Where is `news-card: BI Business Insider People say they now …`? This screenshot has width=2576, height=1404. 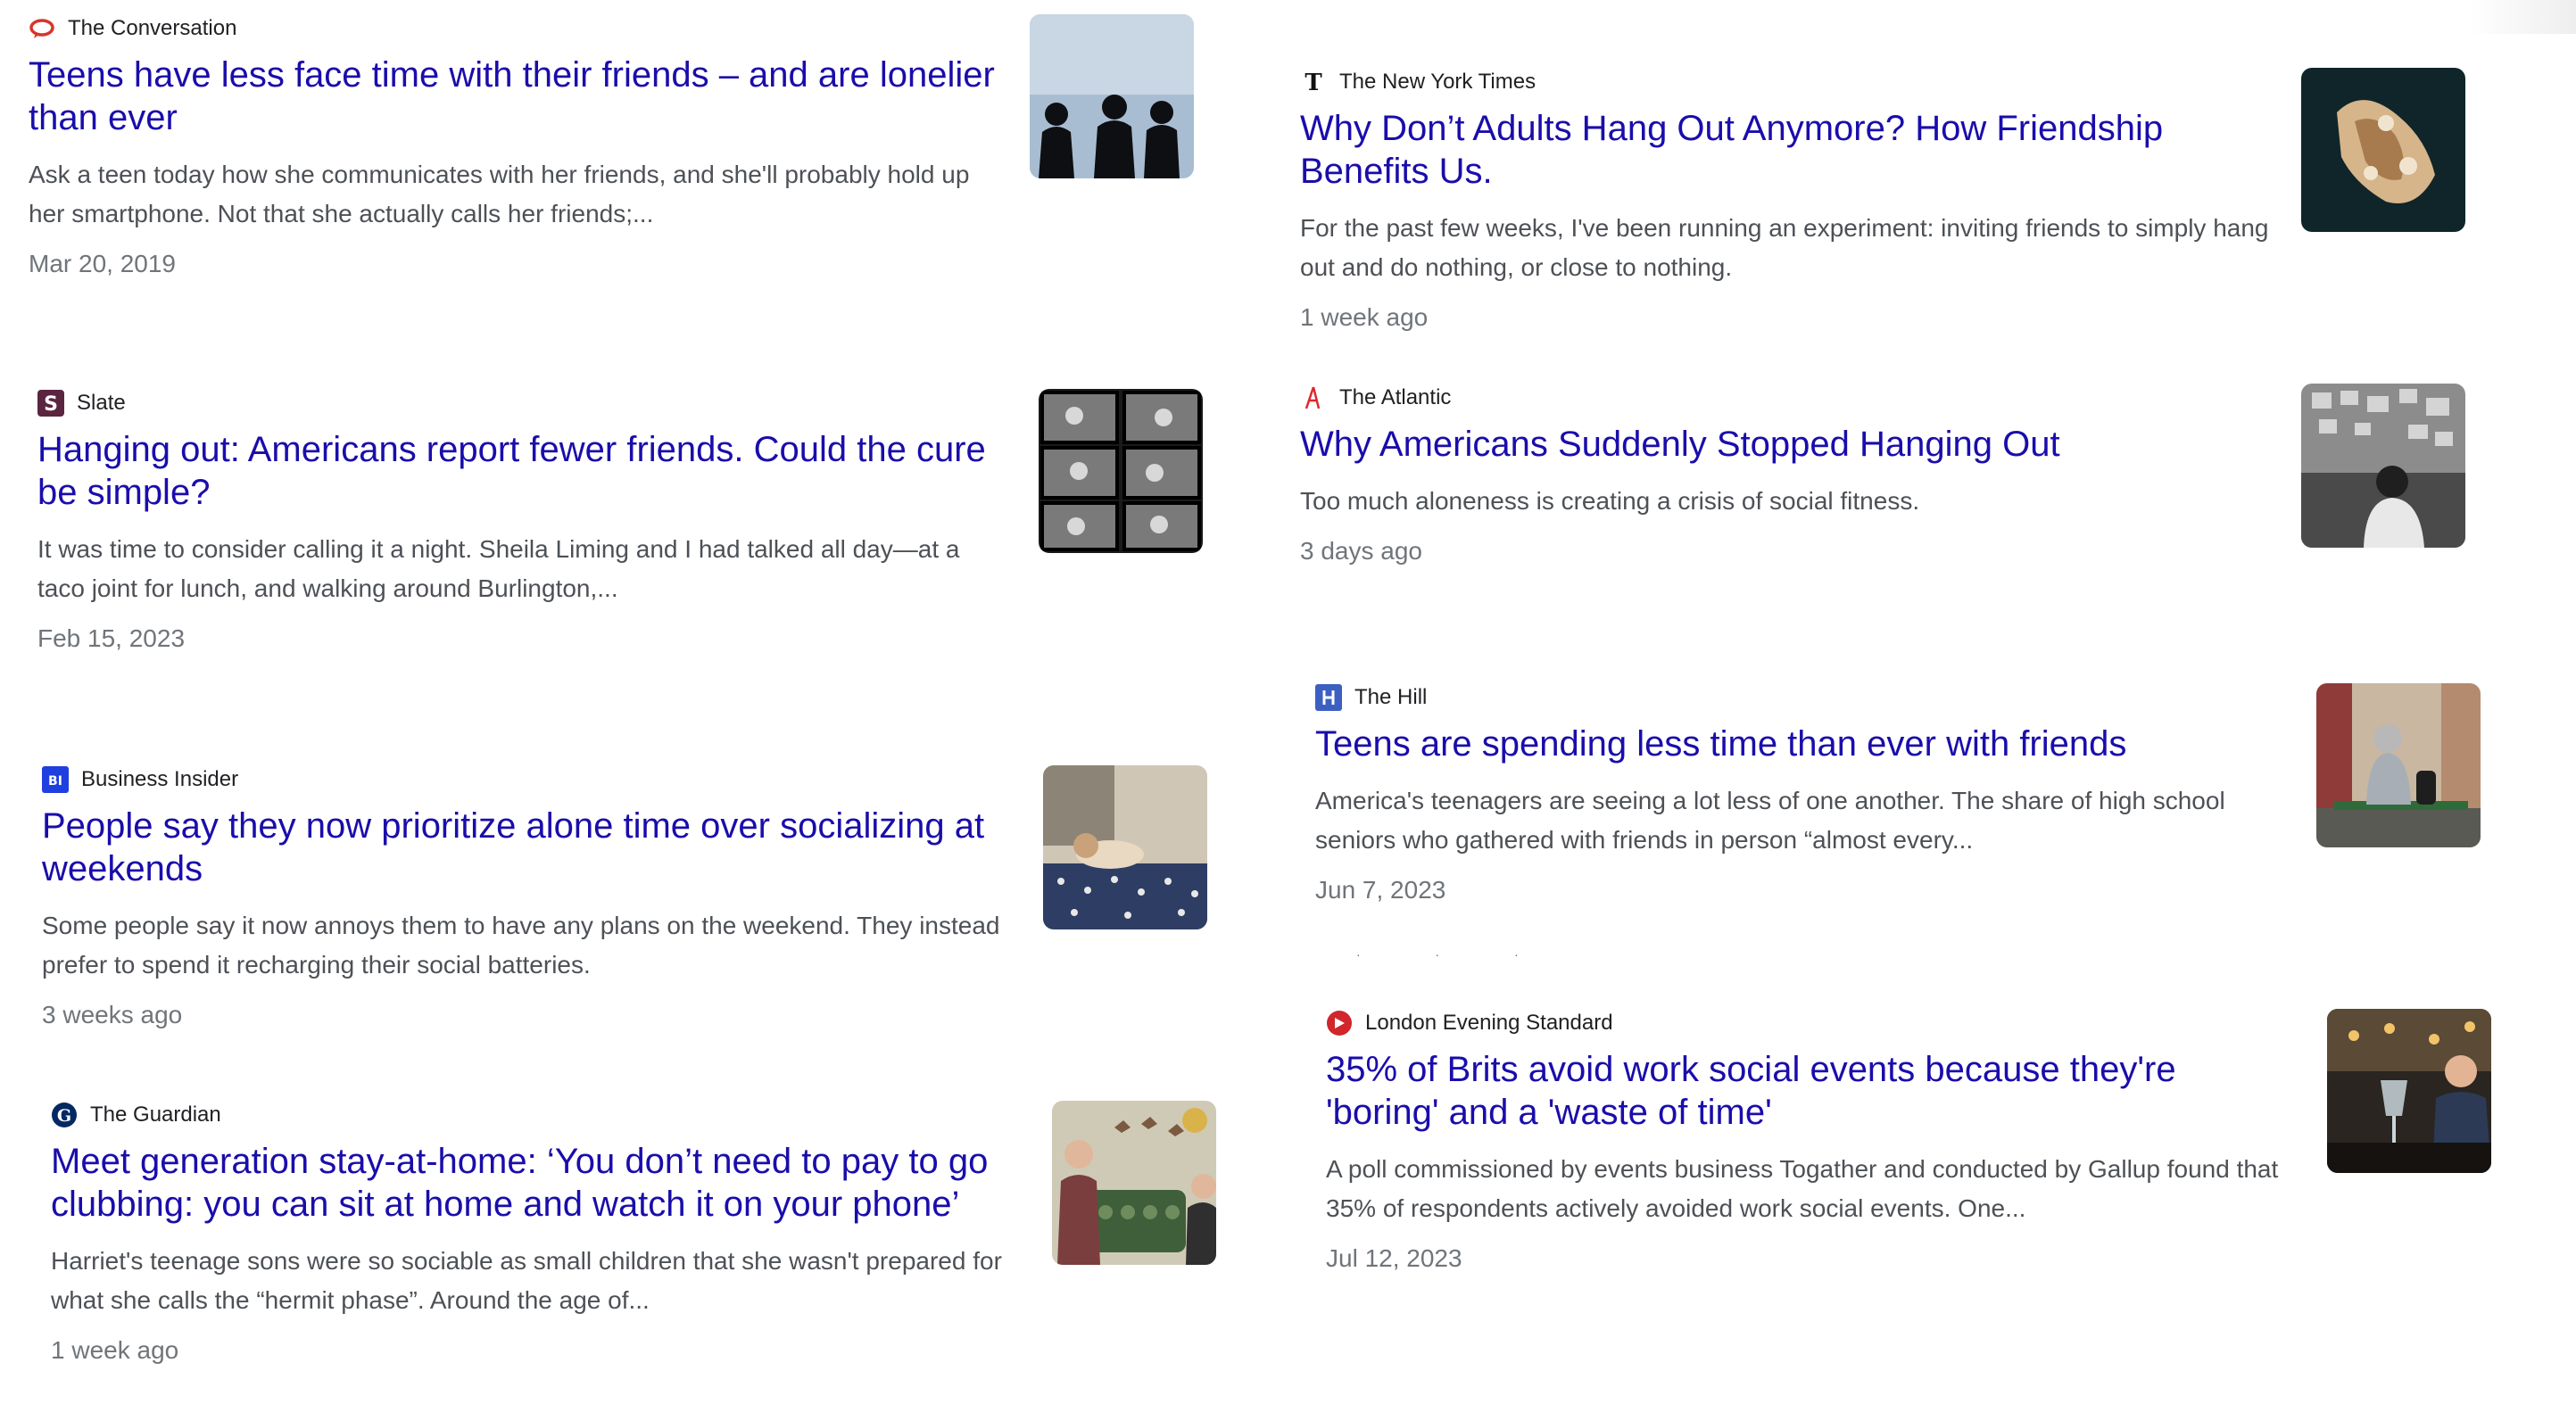 news-card: BI Business Insider People say they now … is located at coordinates (635, 917).